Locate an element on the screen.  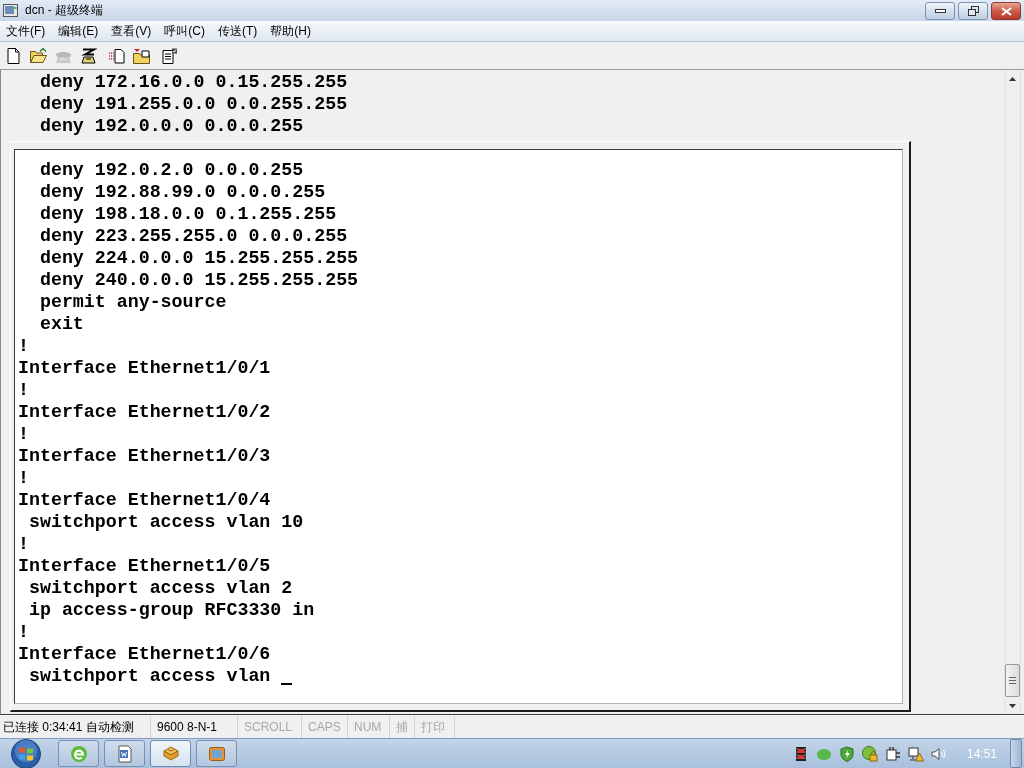
terminal-line: Interface Ethernet1/0/1 is located at coordinates (144, 368).